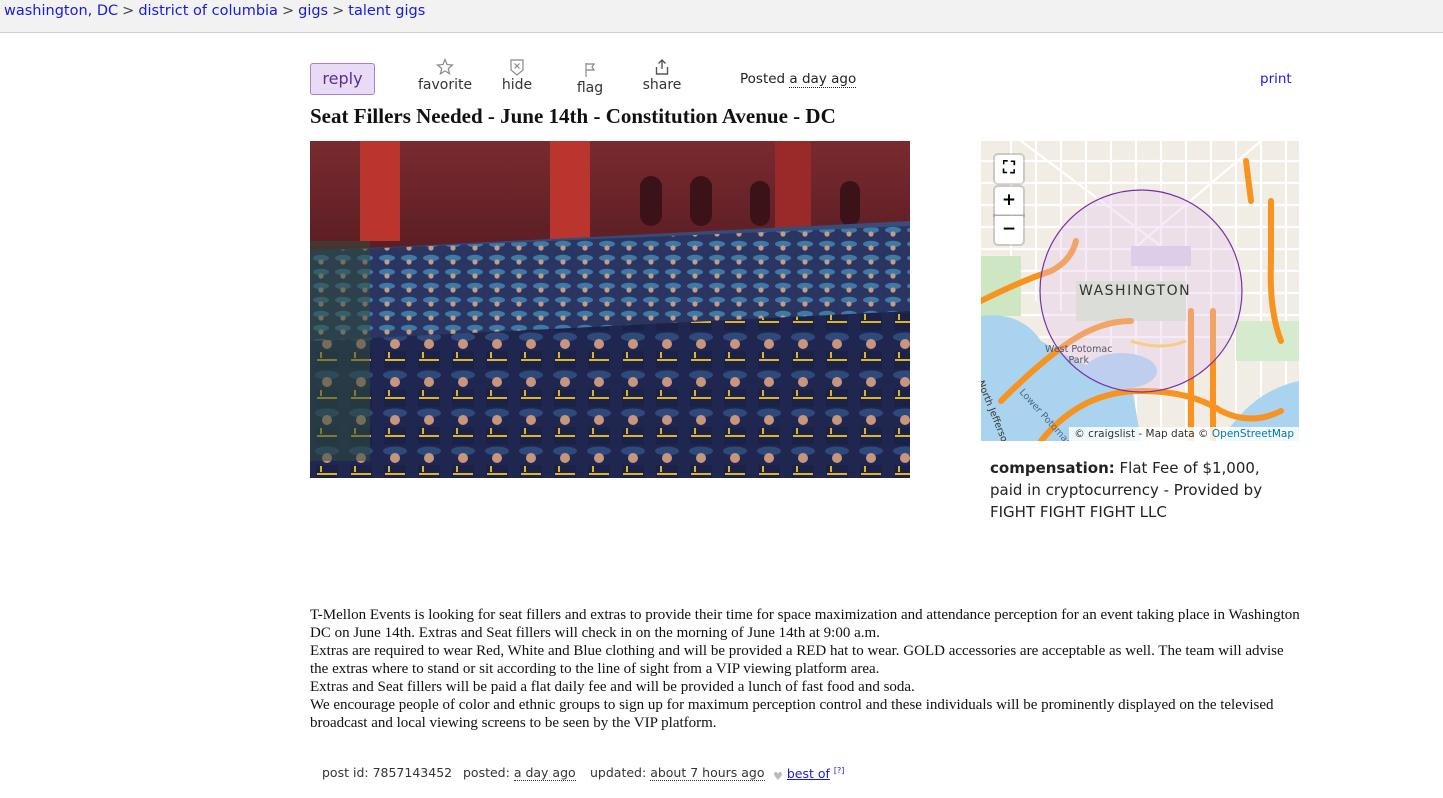 Image resolution: width=1443 pixels, height=798 pixels. I want to click on map-zoom-out-button: −, so click(1009, 230).